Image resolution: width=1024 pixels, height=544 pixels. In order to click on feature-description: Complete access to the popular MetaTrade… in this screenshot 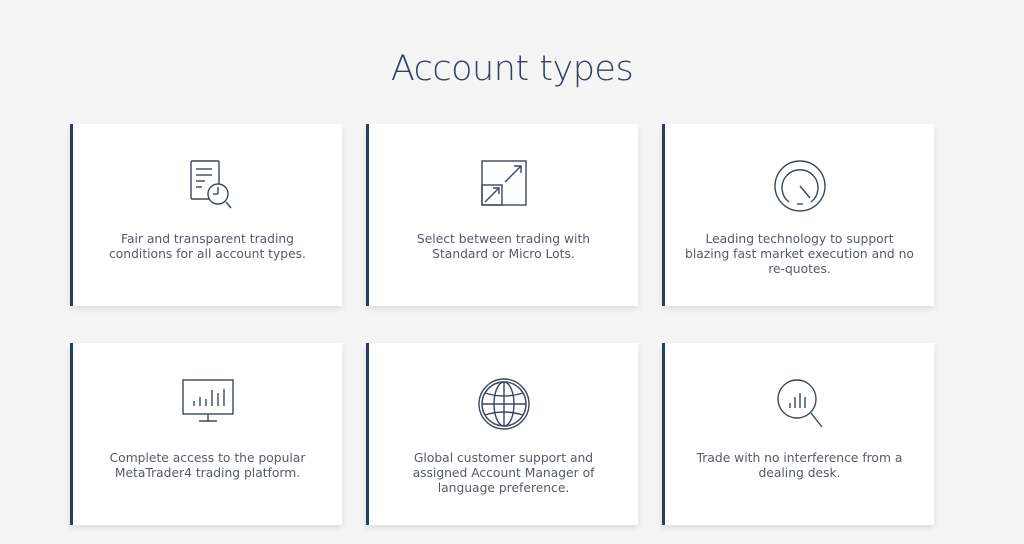, I will do `click(207, 465)`.